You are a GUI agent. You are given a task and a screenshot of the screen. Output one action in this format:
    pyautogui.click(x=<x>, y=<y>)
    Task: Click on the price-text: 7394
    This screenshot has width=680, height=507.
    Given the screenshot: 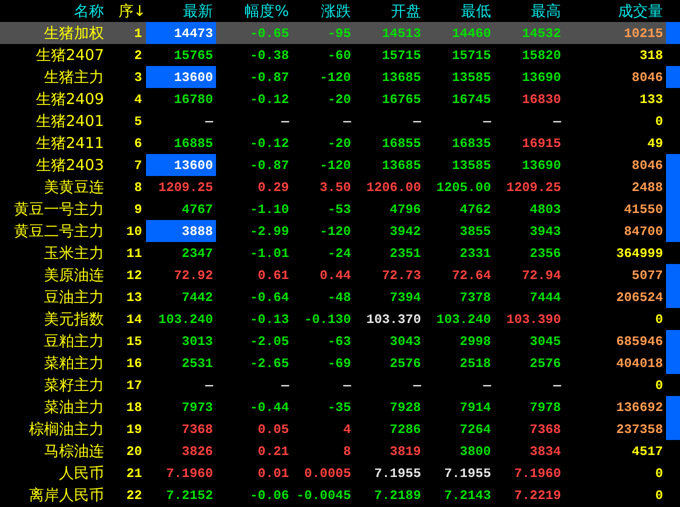 What is the action you would take?
    pyautogui.click(x=405, y=297)
    